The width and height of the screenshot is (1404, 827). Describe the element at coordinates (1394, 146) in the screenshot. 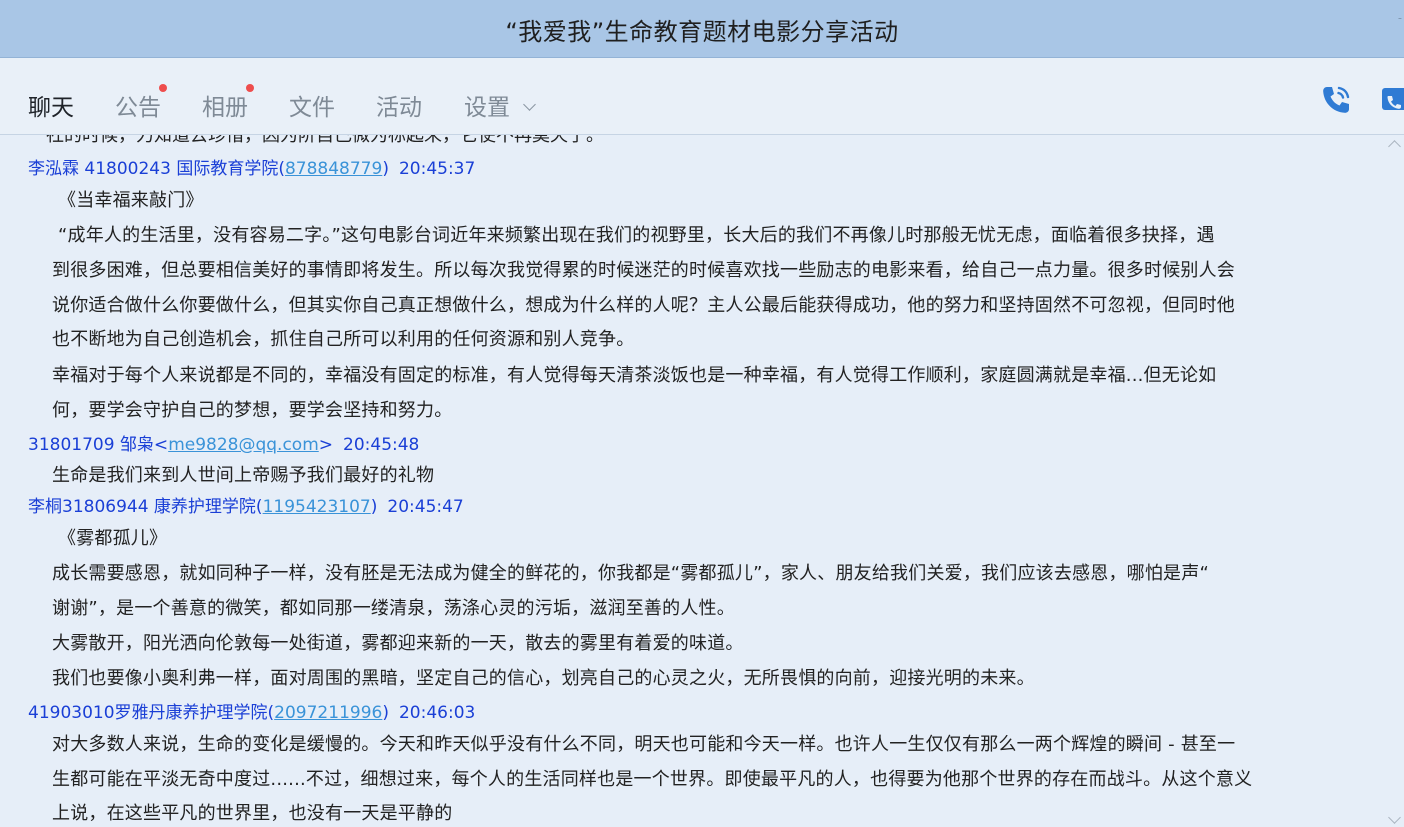

I see `scroll-up-icon` at that location.